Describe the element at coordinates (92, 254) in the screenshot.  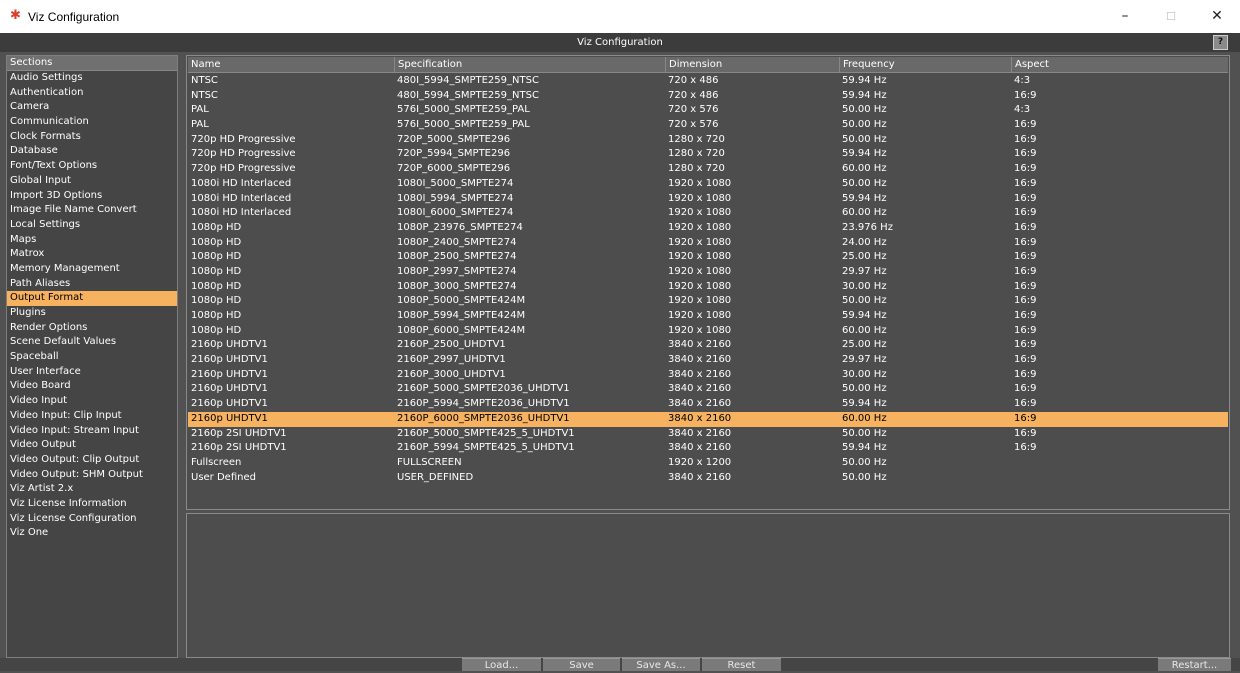
I see `sidebar-item-matrox: Matrox` at that location.